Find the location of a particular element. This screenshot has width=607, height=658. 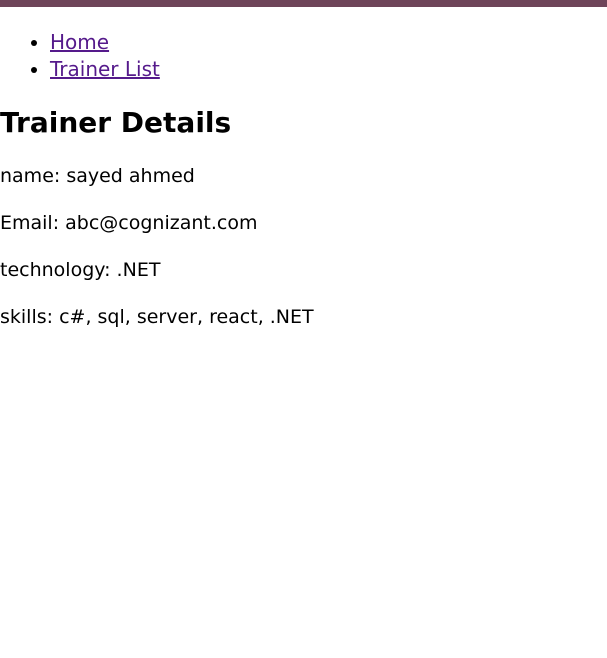

navigation-list: Home Trainer List is located at coordinates (303, 56).